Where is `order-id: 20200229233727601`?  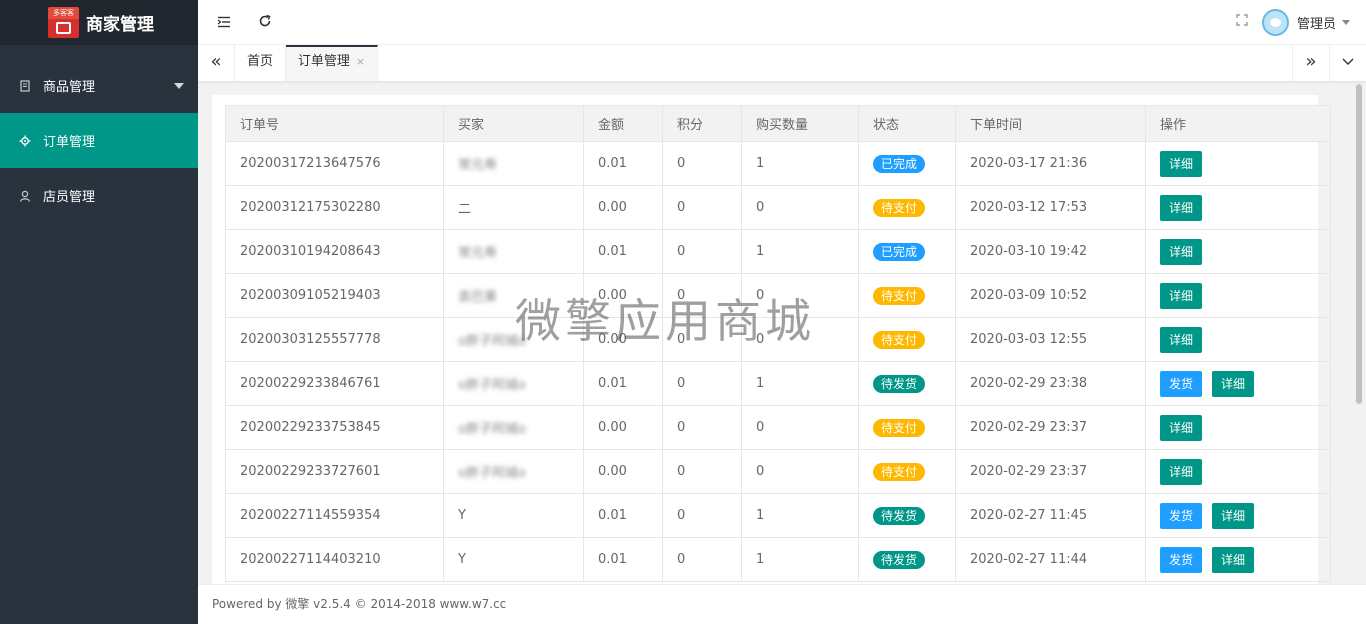
order-id: 20200229233727601 is located at coordinates (310, 471).